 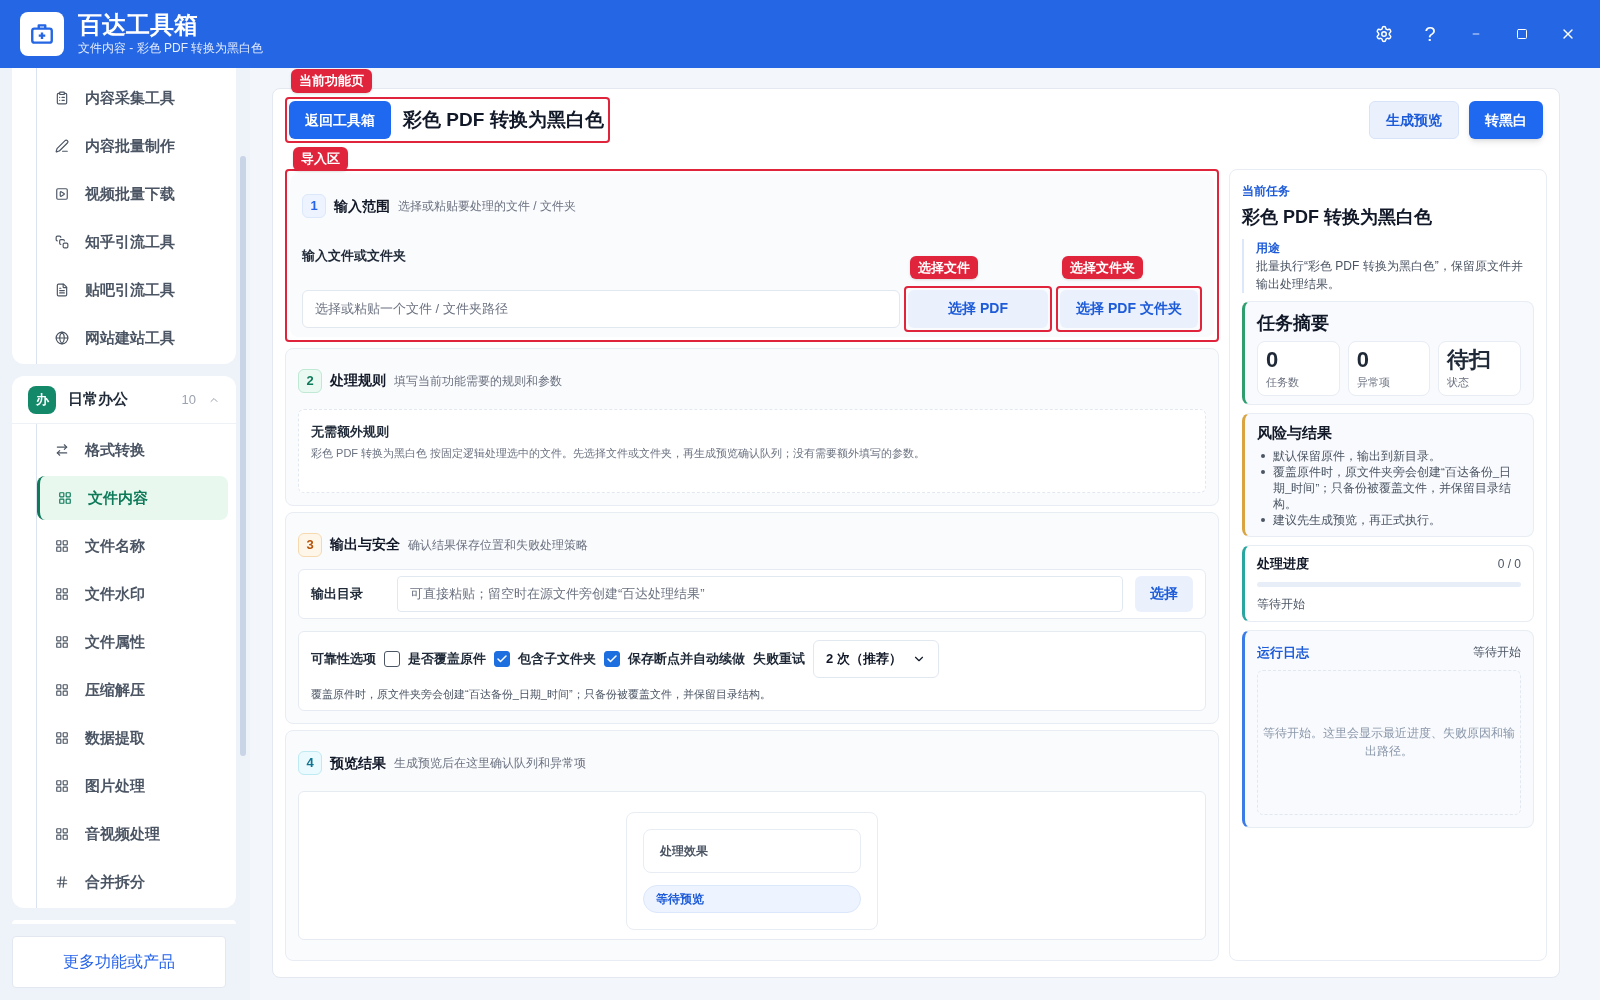 What do you see at coordinates (1509, 564) in the screenshot?
I see `progress-count: 0 / 0` at bounding box center [1509, 564].